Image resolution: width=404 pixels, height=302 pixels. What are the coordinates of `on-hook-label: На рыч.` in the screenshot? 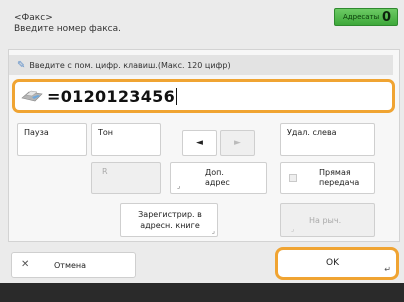 It's located at (325, 220).